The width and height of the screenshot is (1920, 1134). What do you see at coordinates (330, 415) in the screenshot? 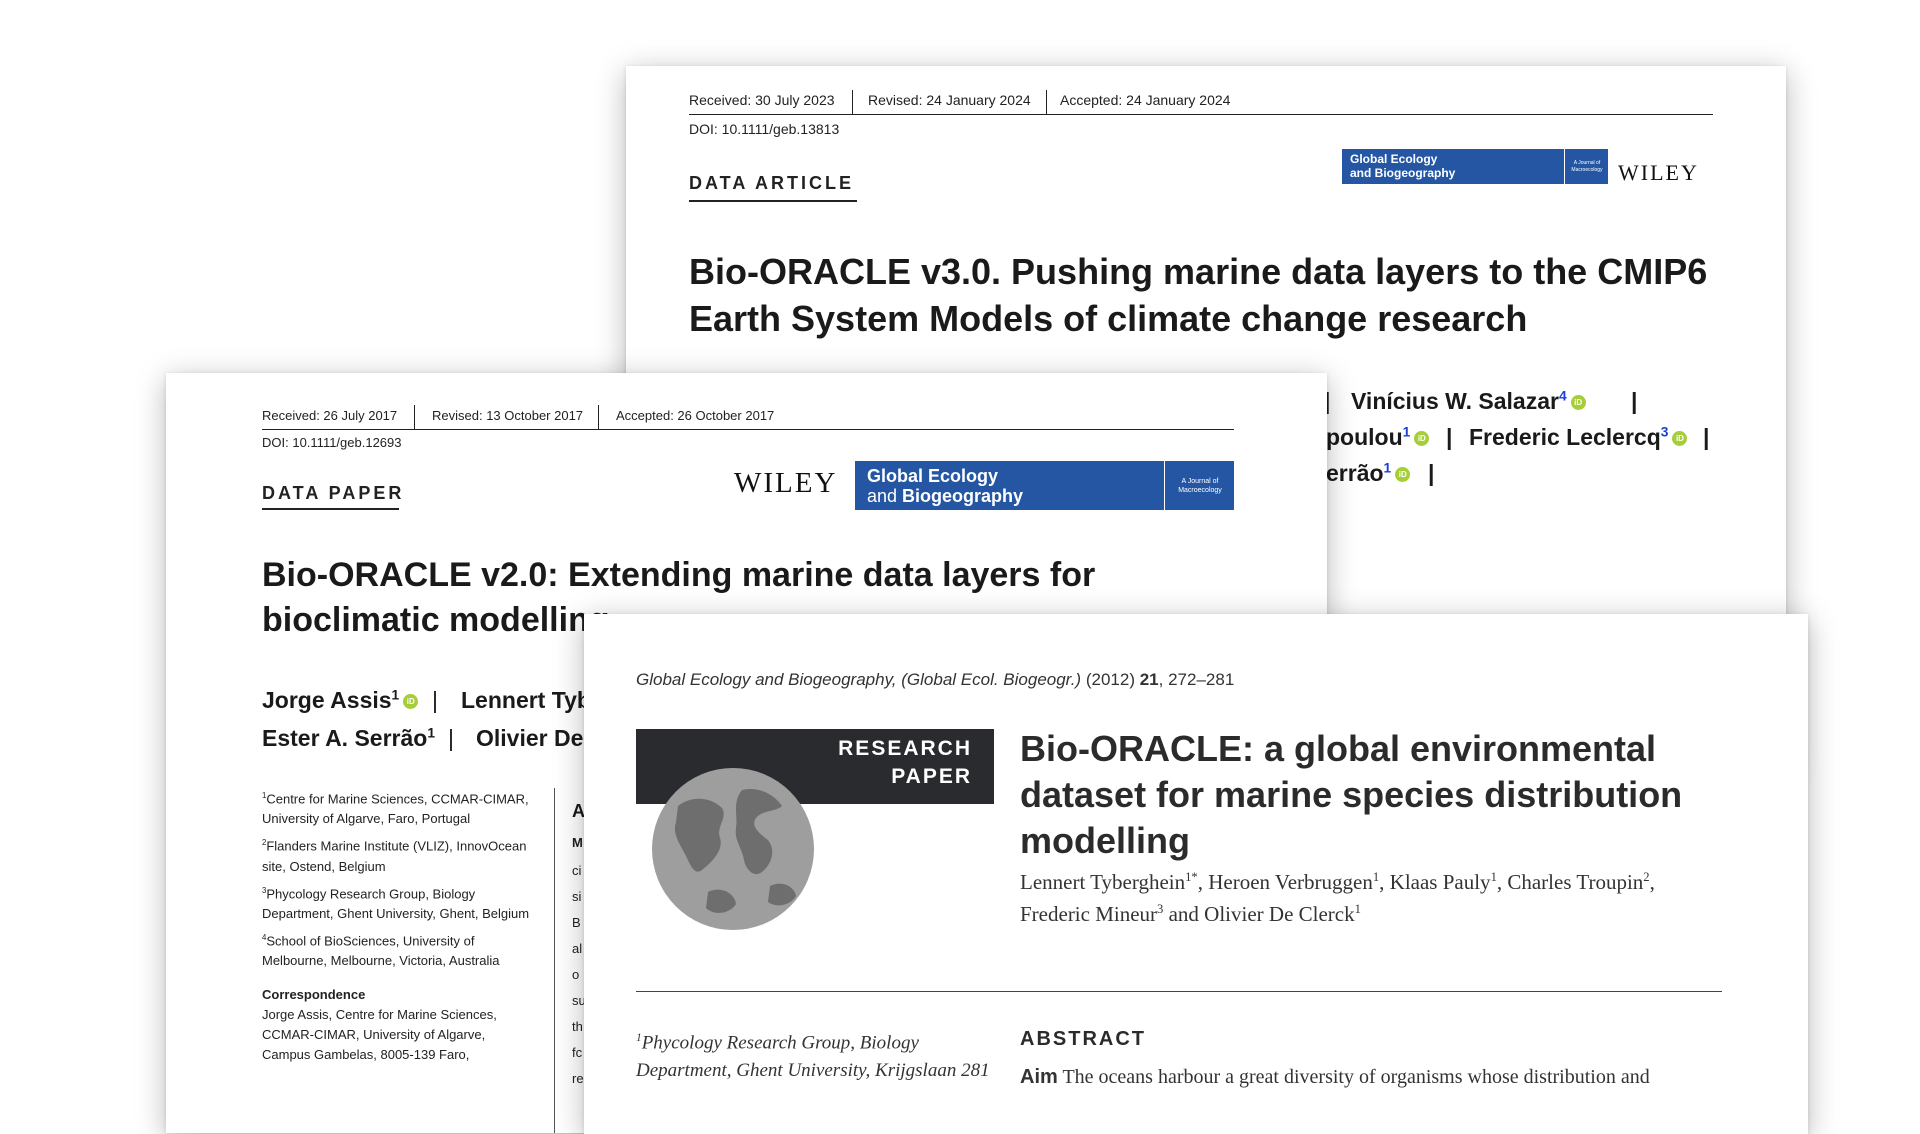
I see `received-date: Received: 26 July 2017` at bounding box center [330, 415].